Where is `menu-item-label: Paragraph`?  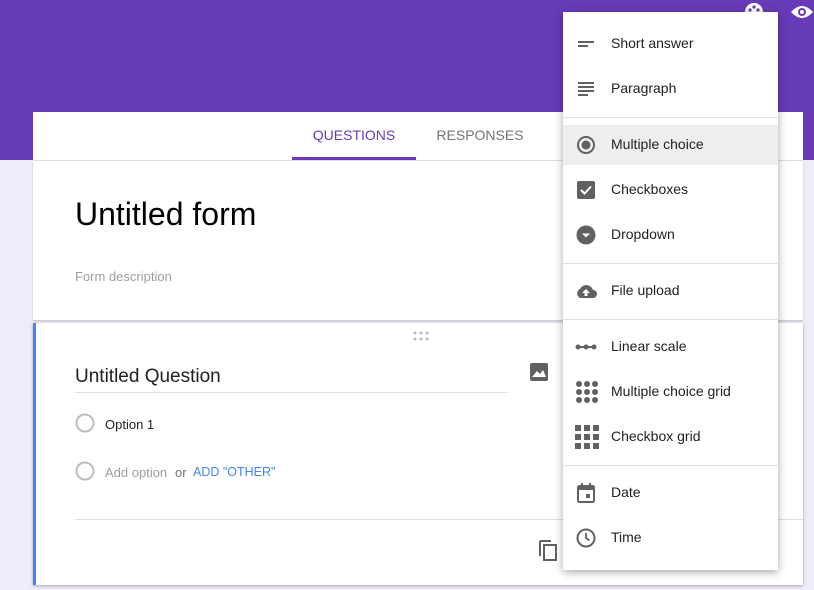 menu-item-label: Paragraph is located at coordinates (644, 88).